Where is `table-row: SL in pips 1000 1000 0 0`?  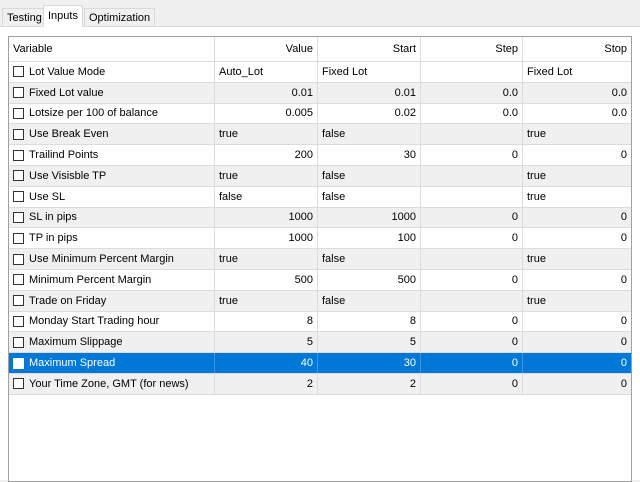 table-row: SL in pips 1000 1000 0 0 is located at coordinates (320, 218).